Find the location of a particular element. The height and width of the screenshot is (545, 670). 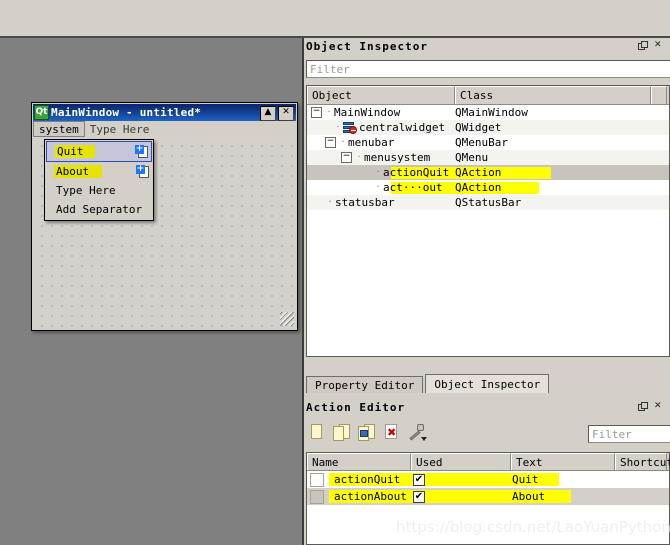

form-titlebar: Qt MainWindow - untitled* ▲ ✕ is located at coordinates (164, 112).